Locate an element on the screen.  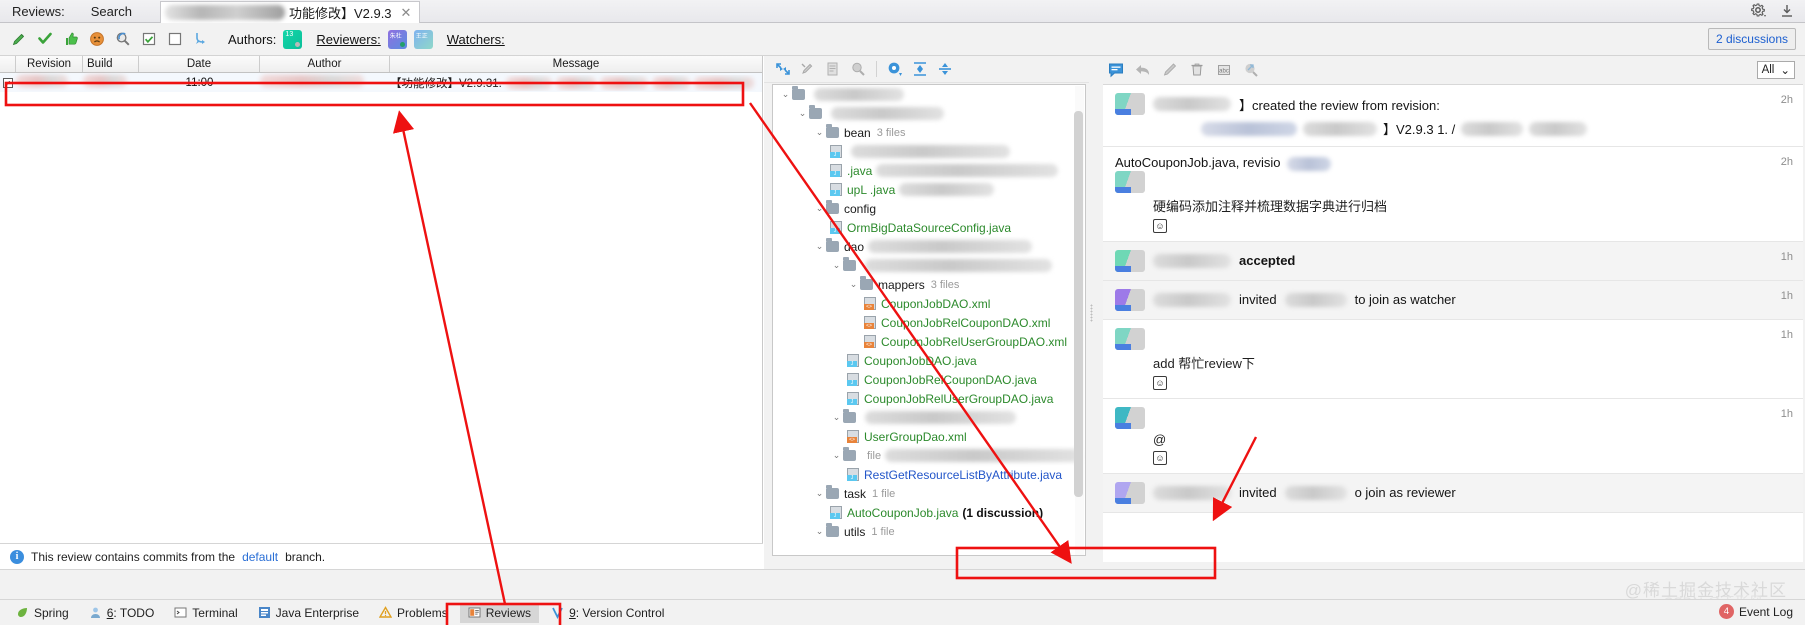
tree-file-node: JupL .java is located at coordinates (929, 189).